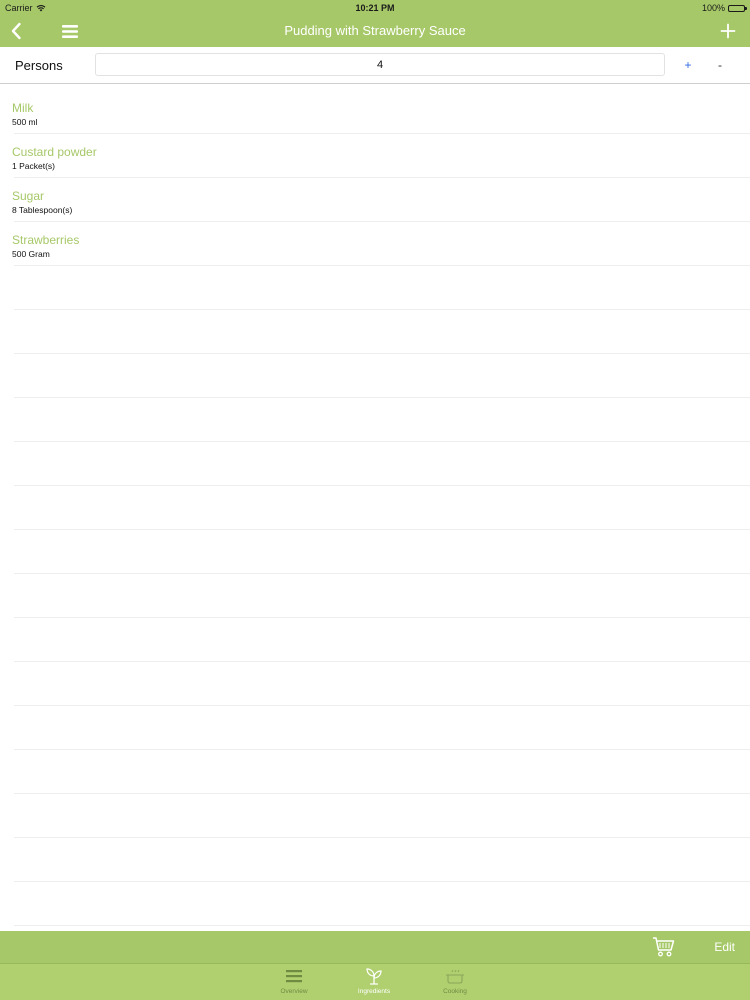 The width and height of the screenshot is (750, 1000). I want to click on shopping-cart-button, so click(664, 947).